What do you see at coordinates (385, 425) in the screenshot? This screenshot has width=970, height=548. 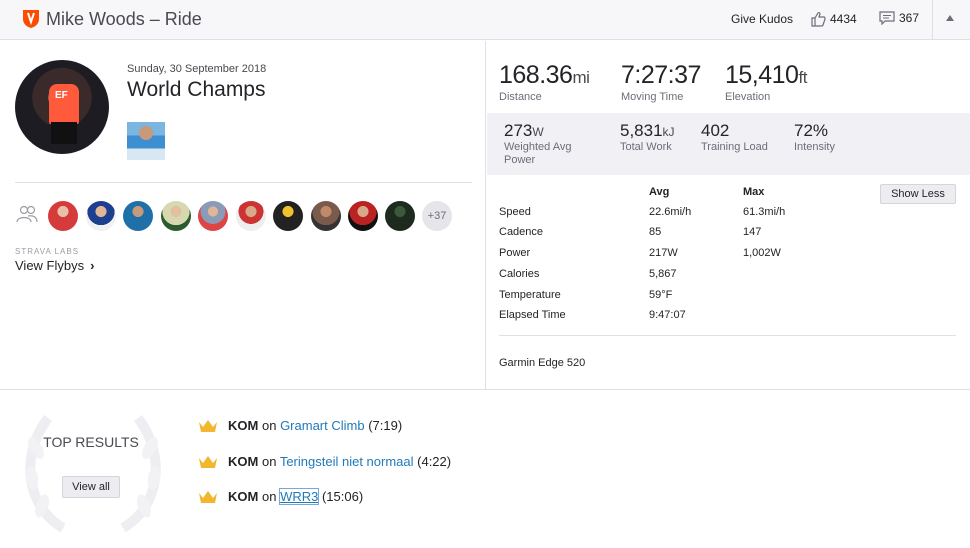 I see `kom-time: (7:19)` at bounding box center [385, 425].